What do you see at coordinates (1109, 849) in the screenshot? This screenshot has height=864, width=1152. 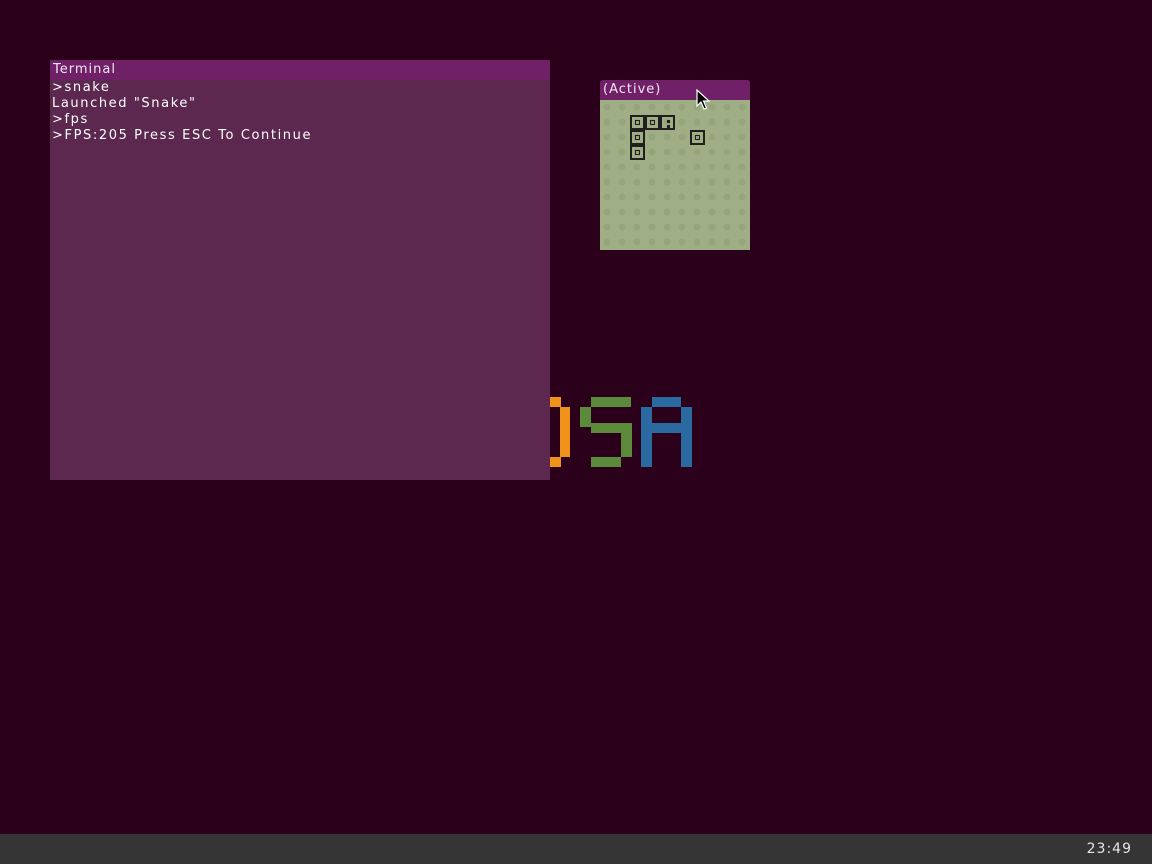 I see `taskbar-clock: 23:49` at bounding box center [1109, 849].